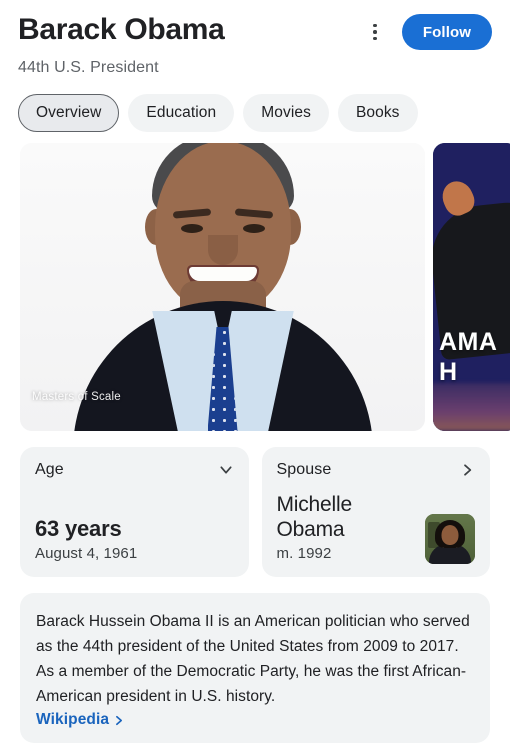  Describe the element at coordinates (73, 719) in the screenshot. I see `wikipedia-link-label: Wikipedia` at that location.